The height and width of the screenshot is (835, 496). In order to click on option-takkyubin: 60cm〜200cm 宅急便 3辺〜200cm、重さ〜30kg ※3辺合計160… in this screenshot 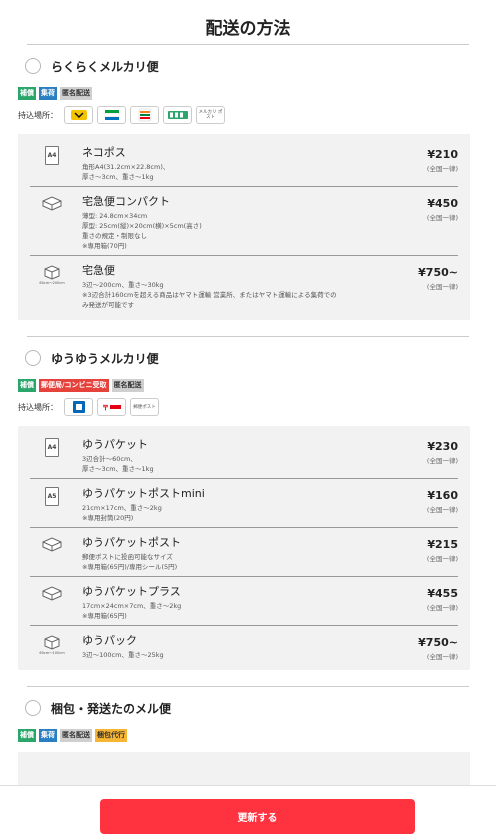, I will do `click(244, 285)`.